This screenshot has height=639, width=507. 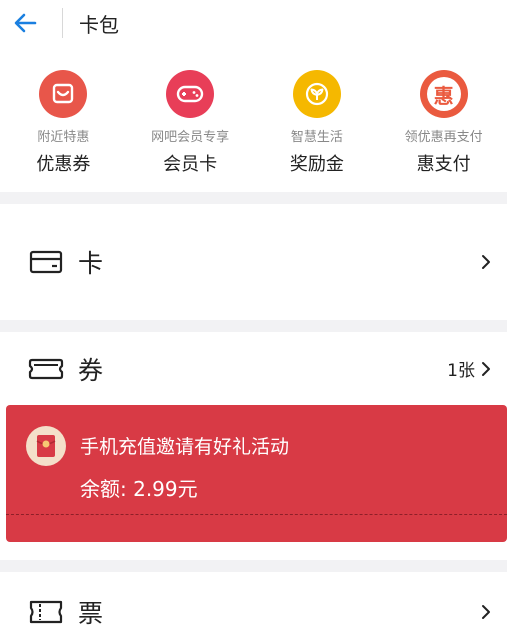 What do you see at coordinates (443, 137) in the screenshot?
I see `quick-link-subtitle: 领优惠再支付` at bounding box center [443, 137].